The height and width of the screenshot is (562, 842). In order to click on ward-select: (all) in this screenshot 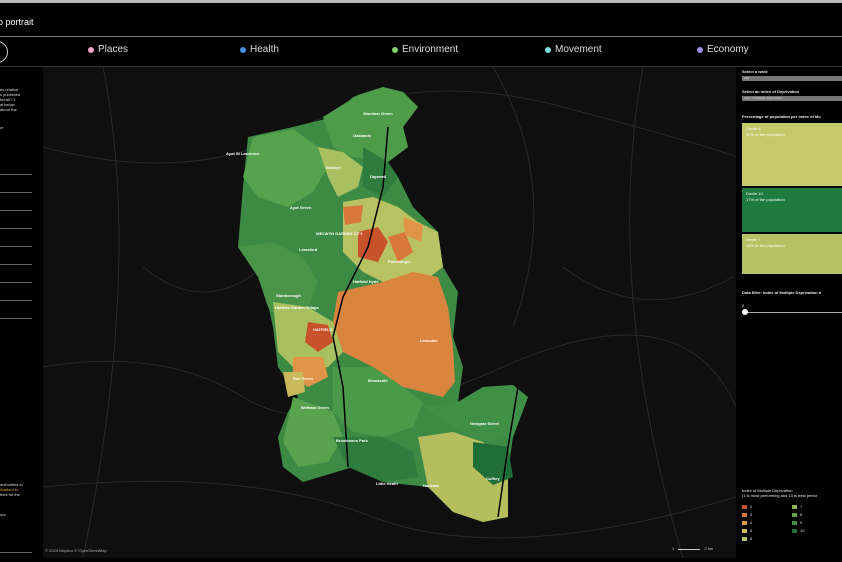, I will do `click(792, 78)`.